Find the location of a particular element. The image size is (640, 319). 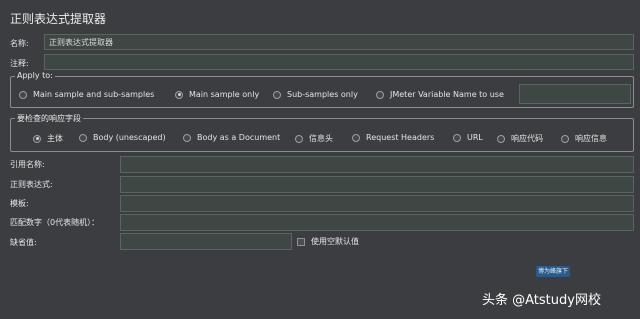

reference-name-label: 引用名称: is located at coordinates (27, 164).